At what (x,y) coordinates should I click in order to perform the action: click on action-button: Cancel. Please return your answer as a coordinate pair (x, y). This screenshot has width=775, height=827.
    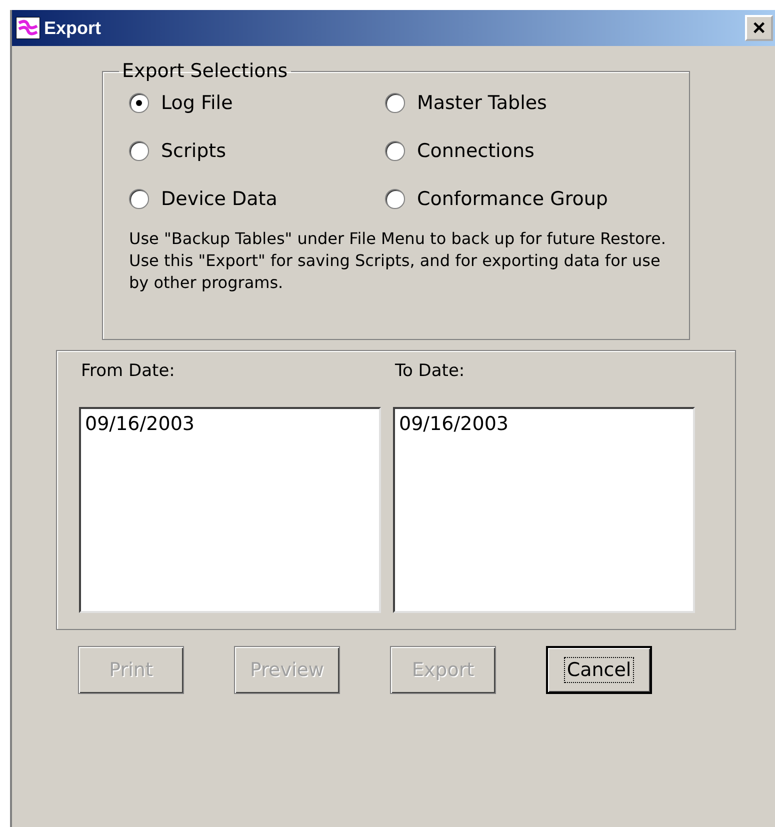
    Looking at the image, I should click on (599, 670).